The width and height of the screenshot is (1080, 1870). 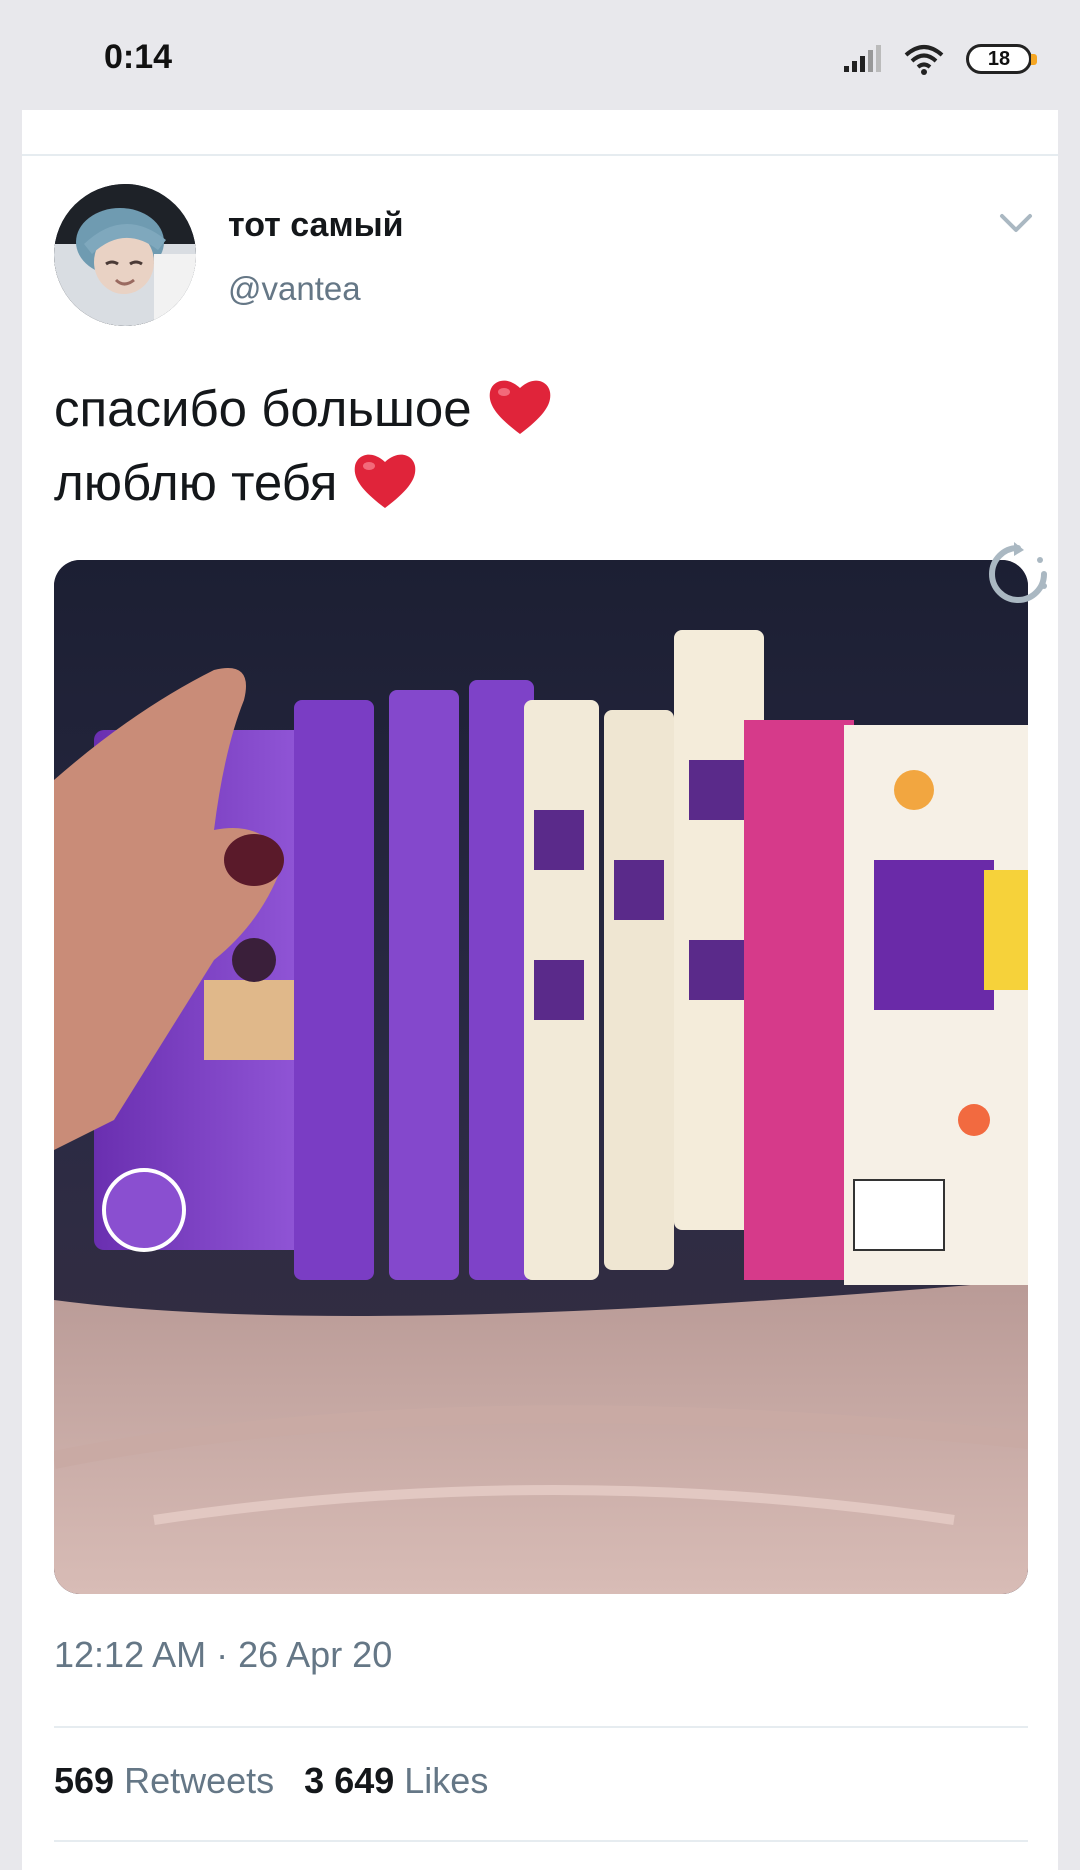 I want to click on avatar, so click(x=125, y=255).